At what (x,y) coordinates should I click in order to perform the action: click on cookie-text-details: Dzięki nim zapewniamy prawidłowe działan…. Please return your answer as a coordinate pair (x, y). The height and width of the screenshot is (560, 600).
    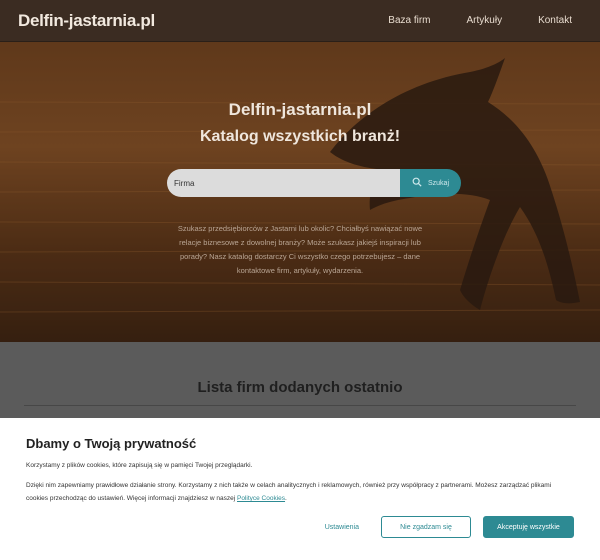
    Looking at the image, I should click on (300, 492).